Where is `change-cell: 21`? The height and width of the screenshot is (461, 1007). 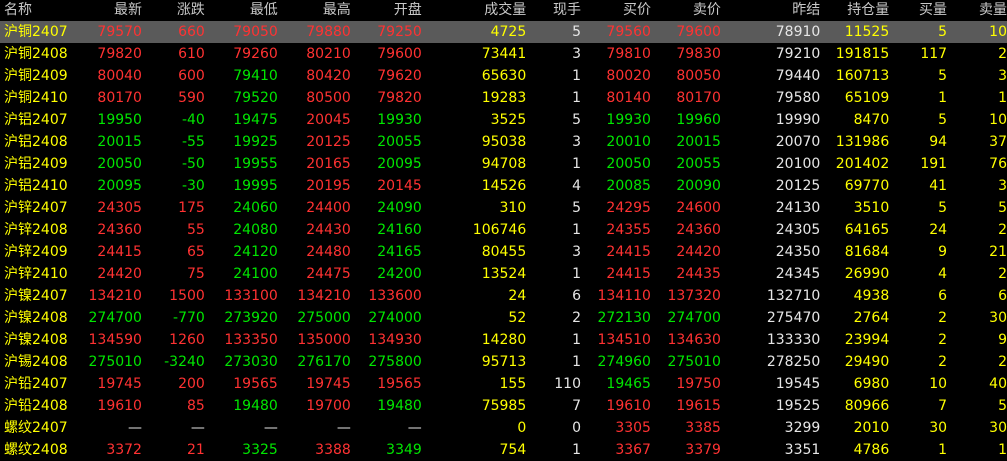
change-cell: 21 is located at coordinates (195, 450).